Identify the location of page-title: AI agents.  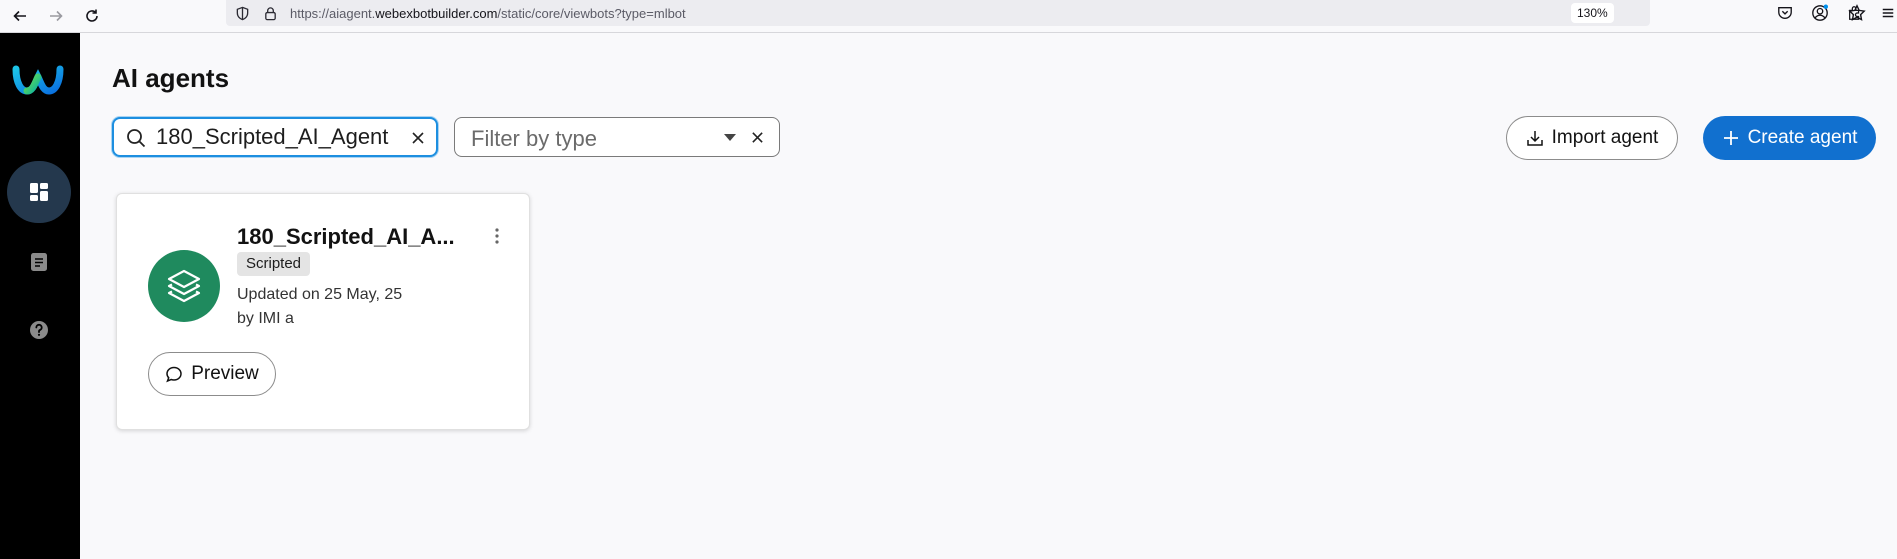
(171, 78).